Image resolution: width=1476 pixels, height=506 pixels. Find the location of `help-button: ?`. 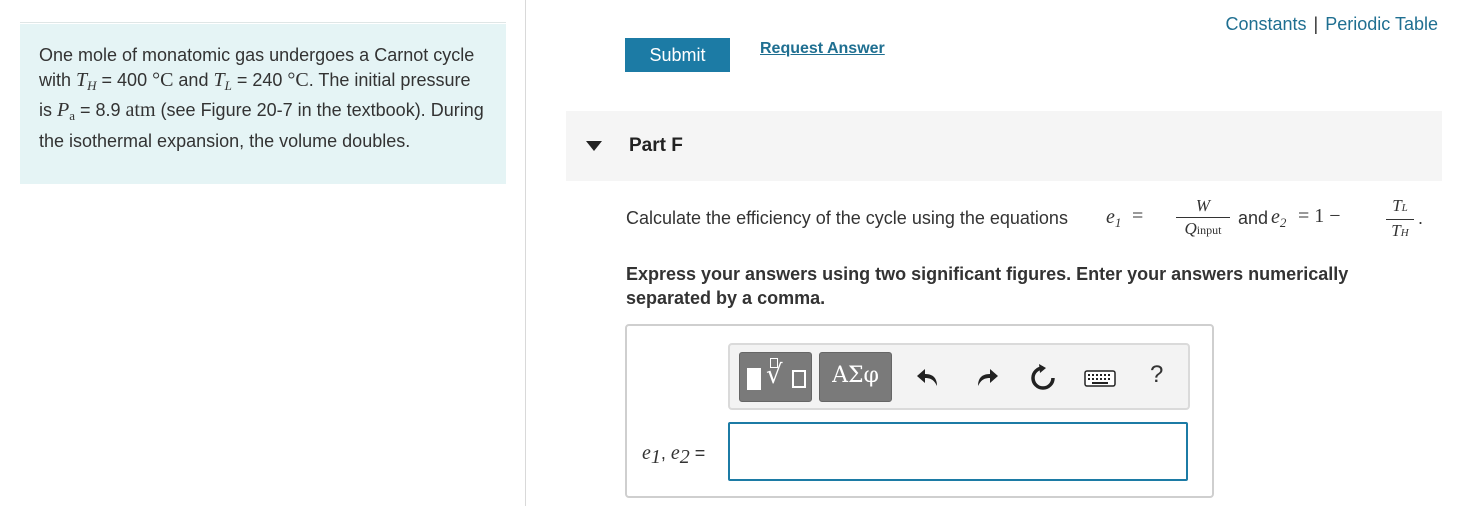

help-button: ? is located at coordinates (1156, 375).